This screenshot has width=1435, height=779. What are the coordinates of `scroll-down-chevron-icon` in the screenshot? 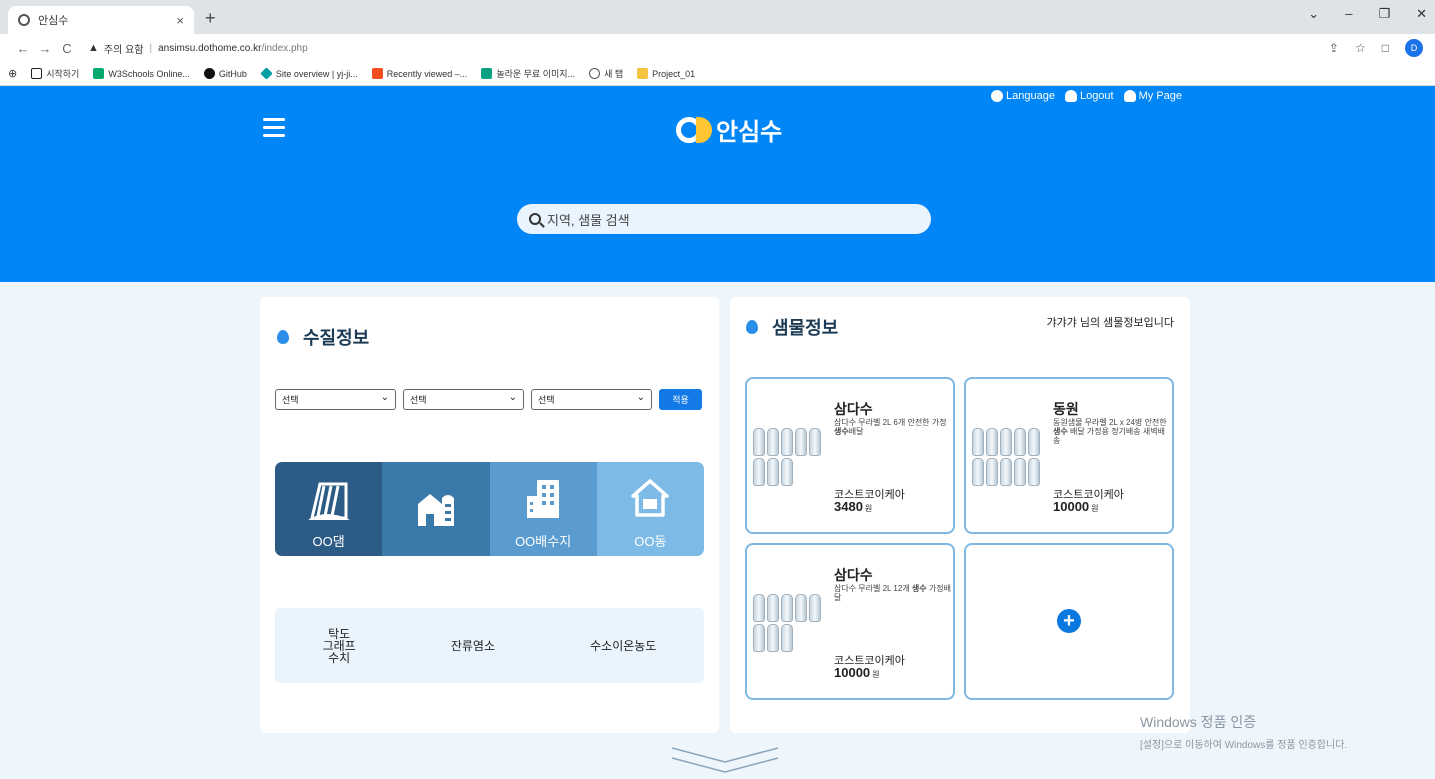 It's located at (725, 761).